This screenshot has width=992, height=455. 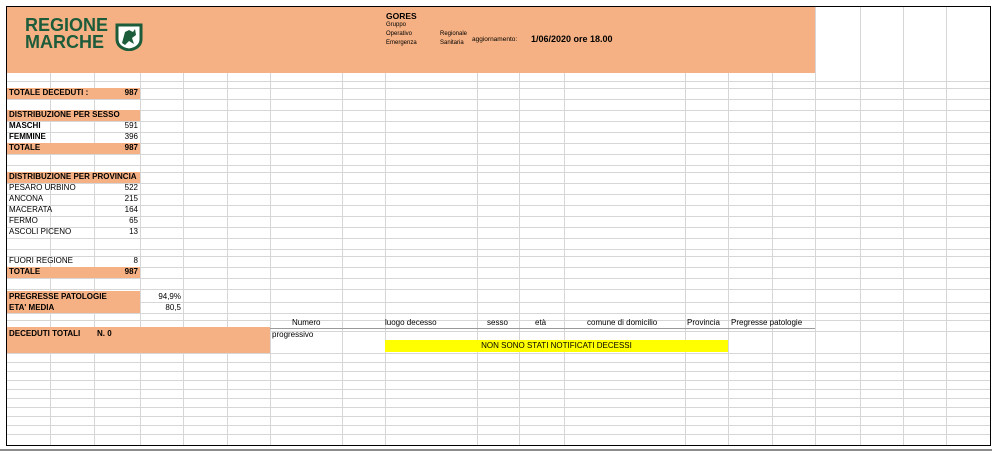 I want to click on logo-line-2: MARCHE, so click(x=64, y=42).